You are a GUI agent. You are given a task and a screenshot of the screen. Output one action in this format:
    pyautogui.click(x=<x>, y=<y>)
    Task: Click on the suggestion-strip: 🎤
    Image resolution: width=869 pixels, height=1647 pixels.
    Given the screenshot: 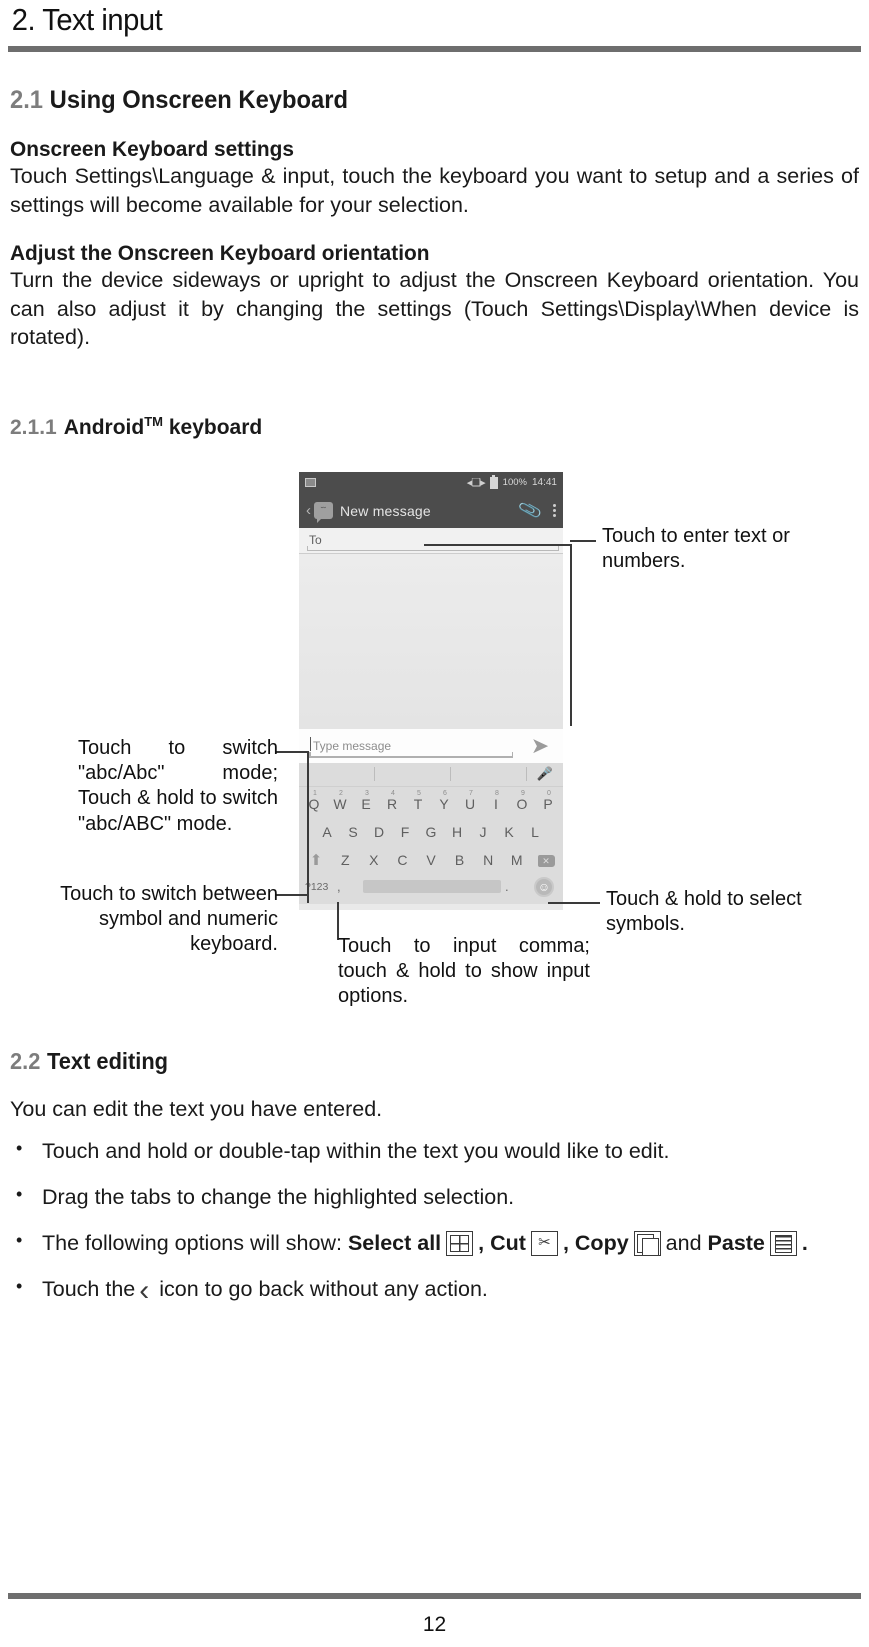 What is the action you would take?
    pyautogui.click(x=431, y=774)
    